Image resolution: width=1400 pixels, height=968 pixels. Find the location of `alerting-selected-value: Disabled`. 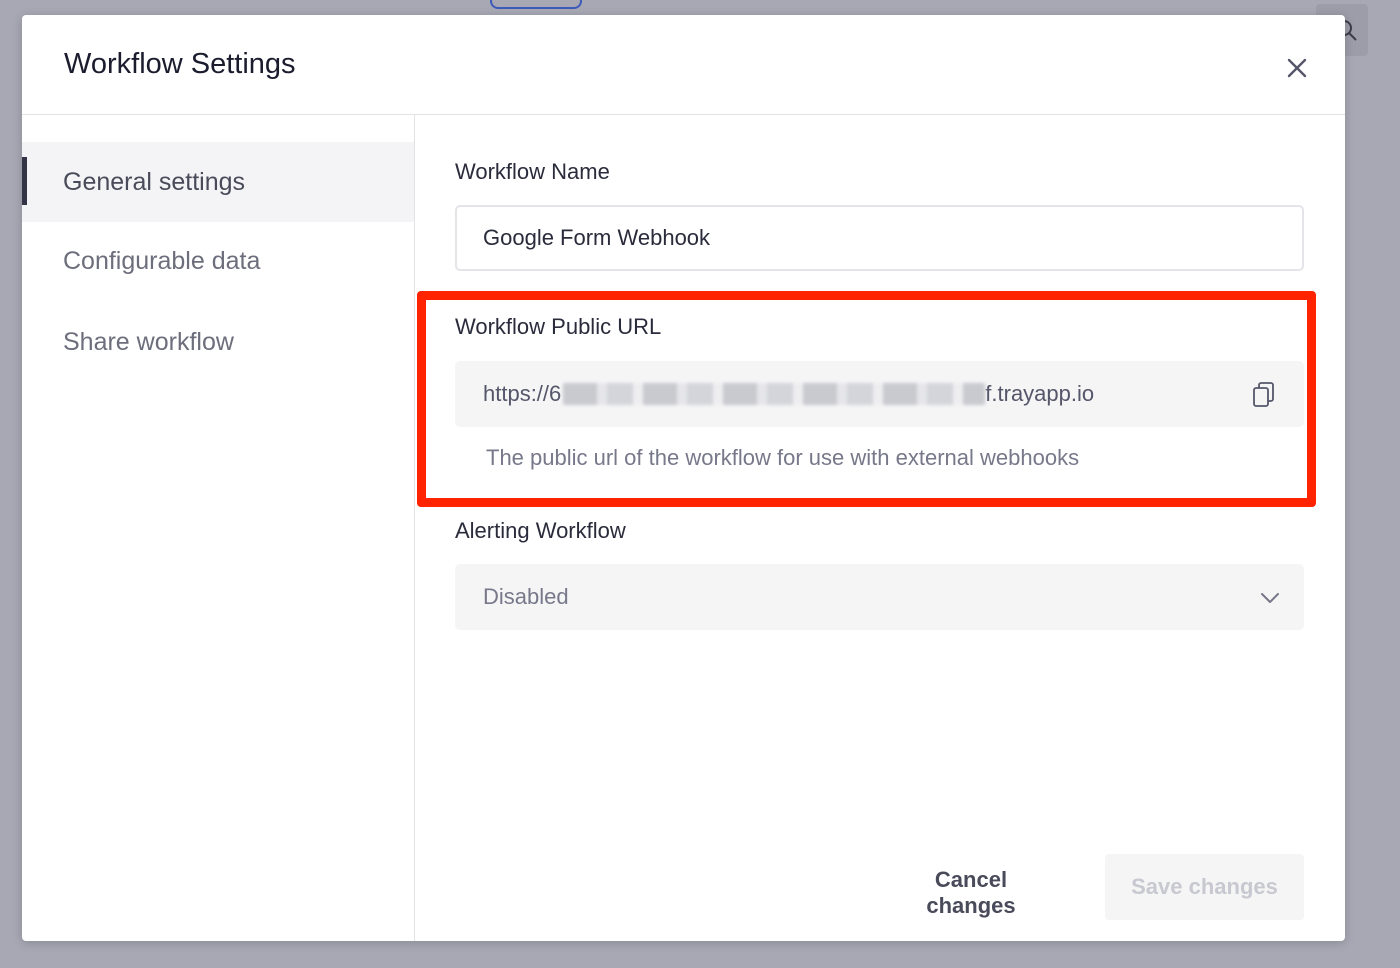

alerting-selected-value: Disabled is located at coordinates (526, 596).